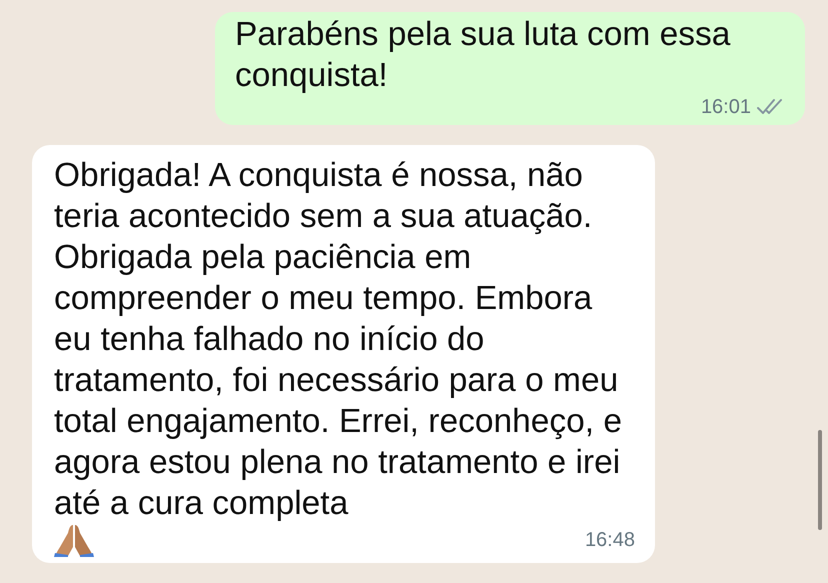 This screenshot has width=828, height=583. I want to click on message-time: 16:01, so click(725, 107).